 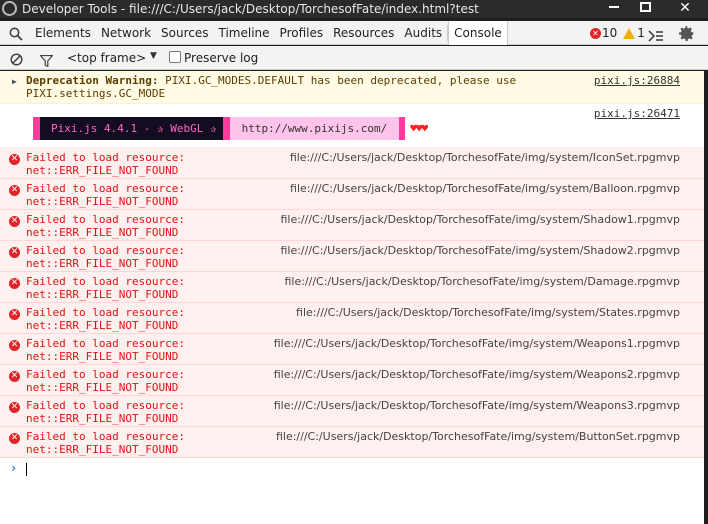 What do you see at coordinates (106, 58) in the screenshot?
I see `frame-selector: <top frame>` at bounding box center [106, 58].